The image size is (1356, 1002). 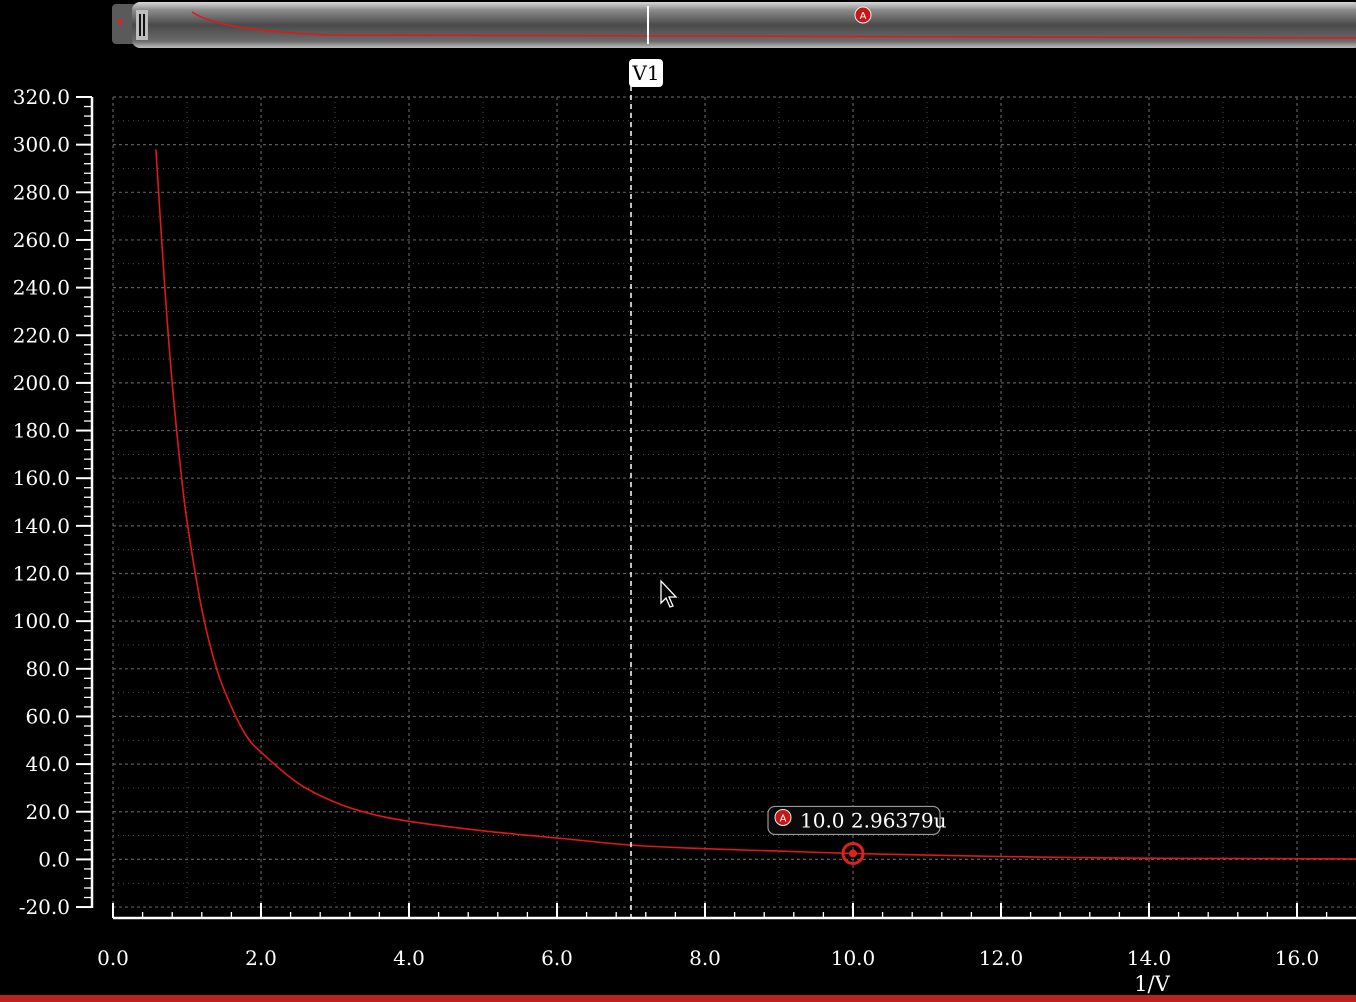 I want to click on y-tick-label: -20.0, so click(x=44, y=907).